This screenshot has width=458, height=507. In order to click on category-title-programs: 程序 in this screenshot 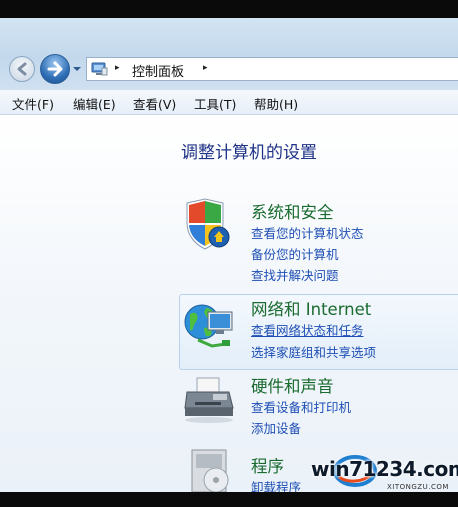, I will do `click(267, 465)`.